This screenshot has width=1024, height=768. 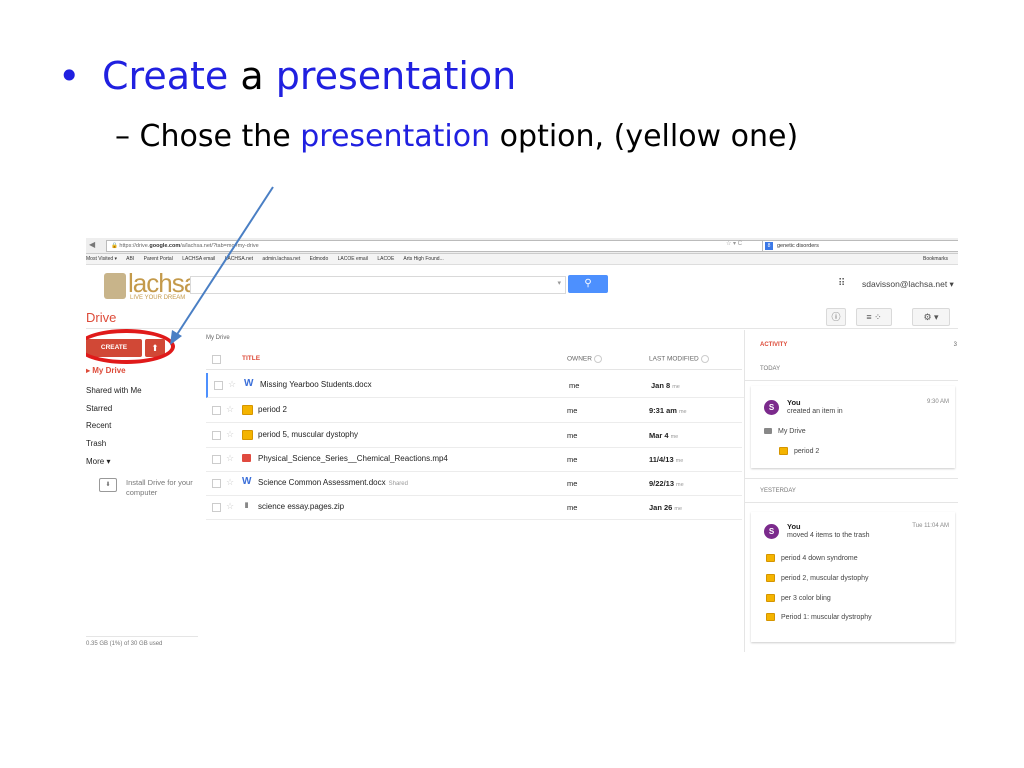 What do you see at coordinates (142, 636) in the screenshot?
I see `sidebar-divider` at bounding box center [142, 636].